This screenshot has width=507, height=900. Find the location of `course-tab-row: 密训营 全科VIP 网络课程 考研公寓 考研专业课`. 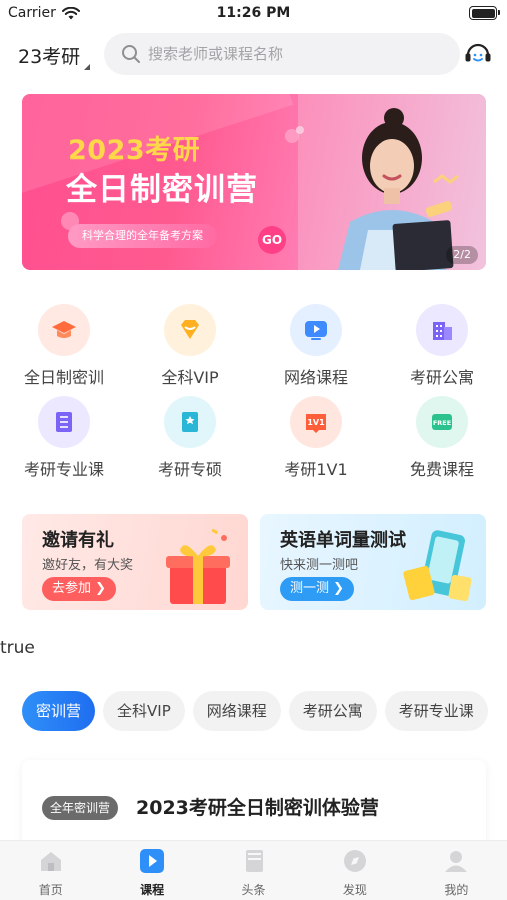

course-tab-row: 密训营 全科VIP 网络课程 考研公寓 考研专业课 is located at coordinates (264, 711).